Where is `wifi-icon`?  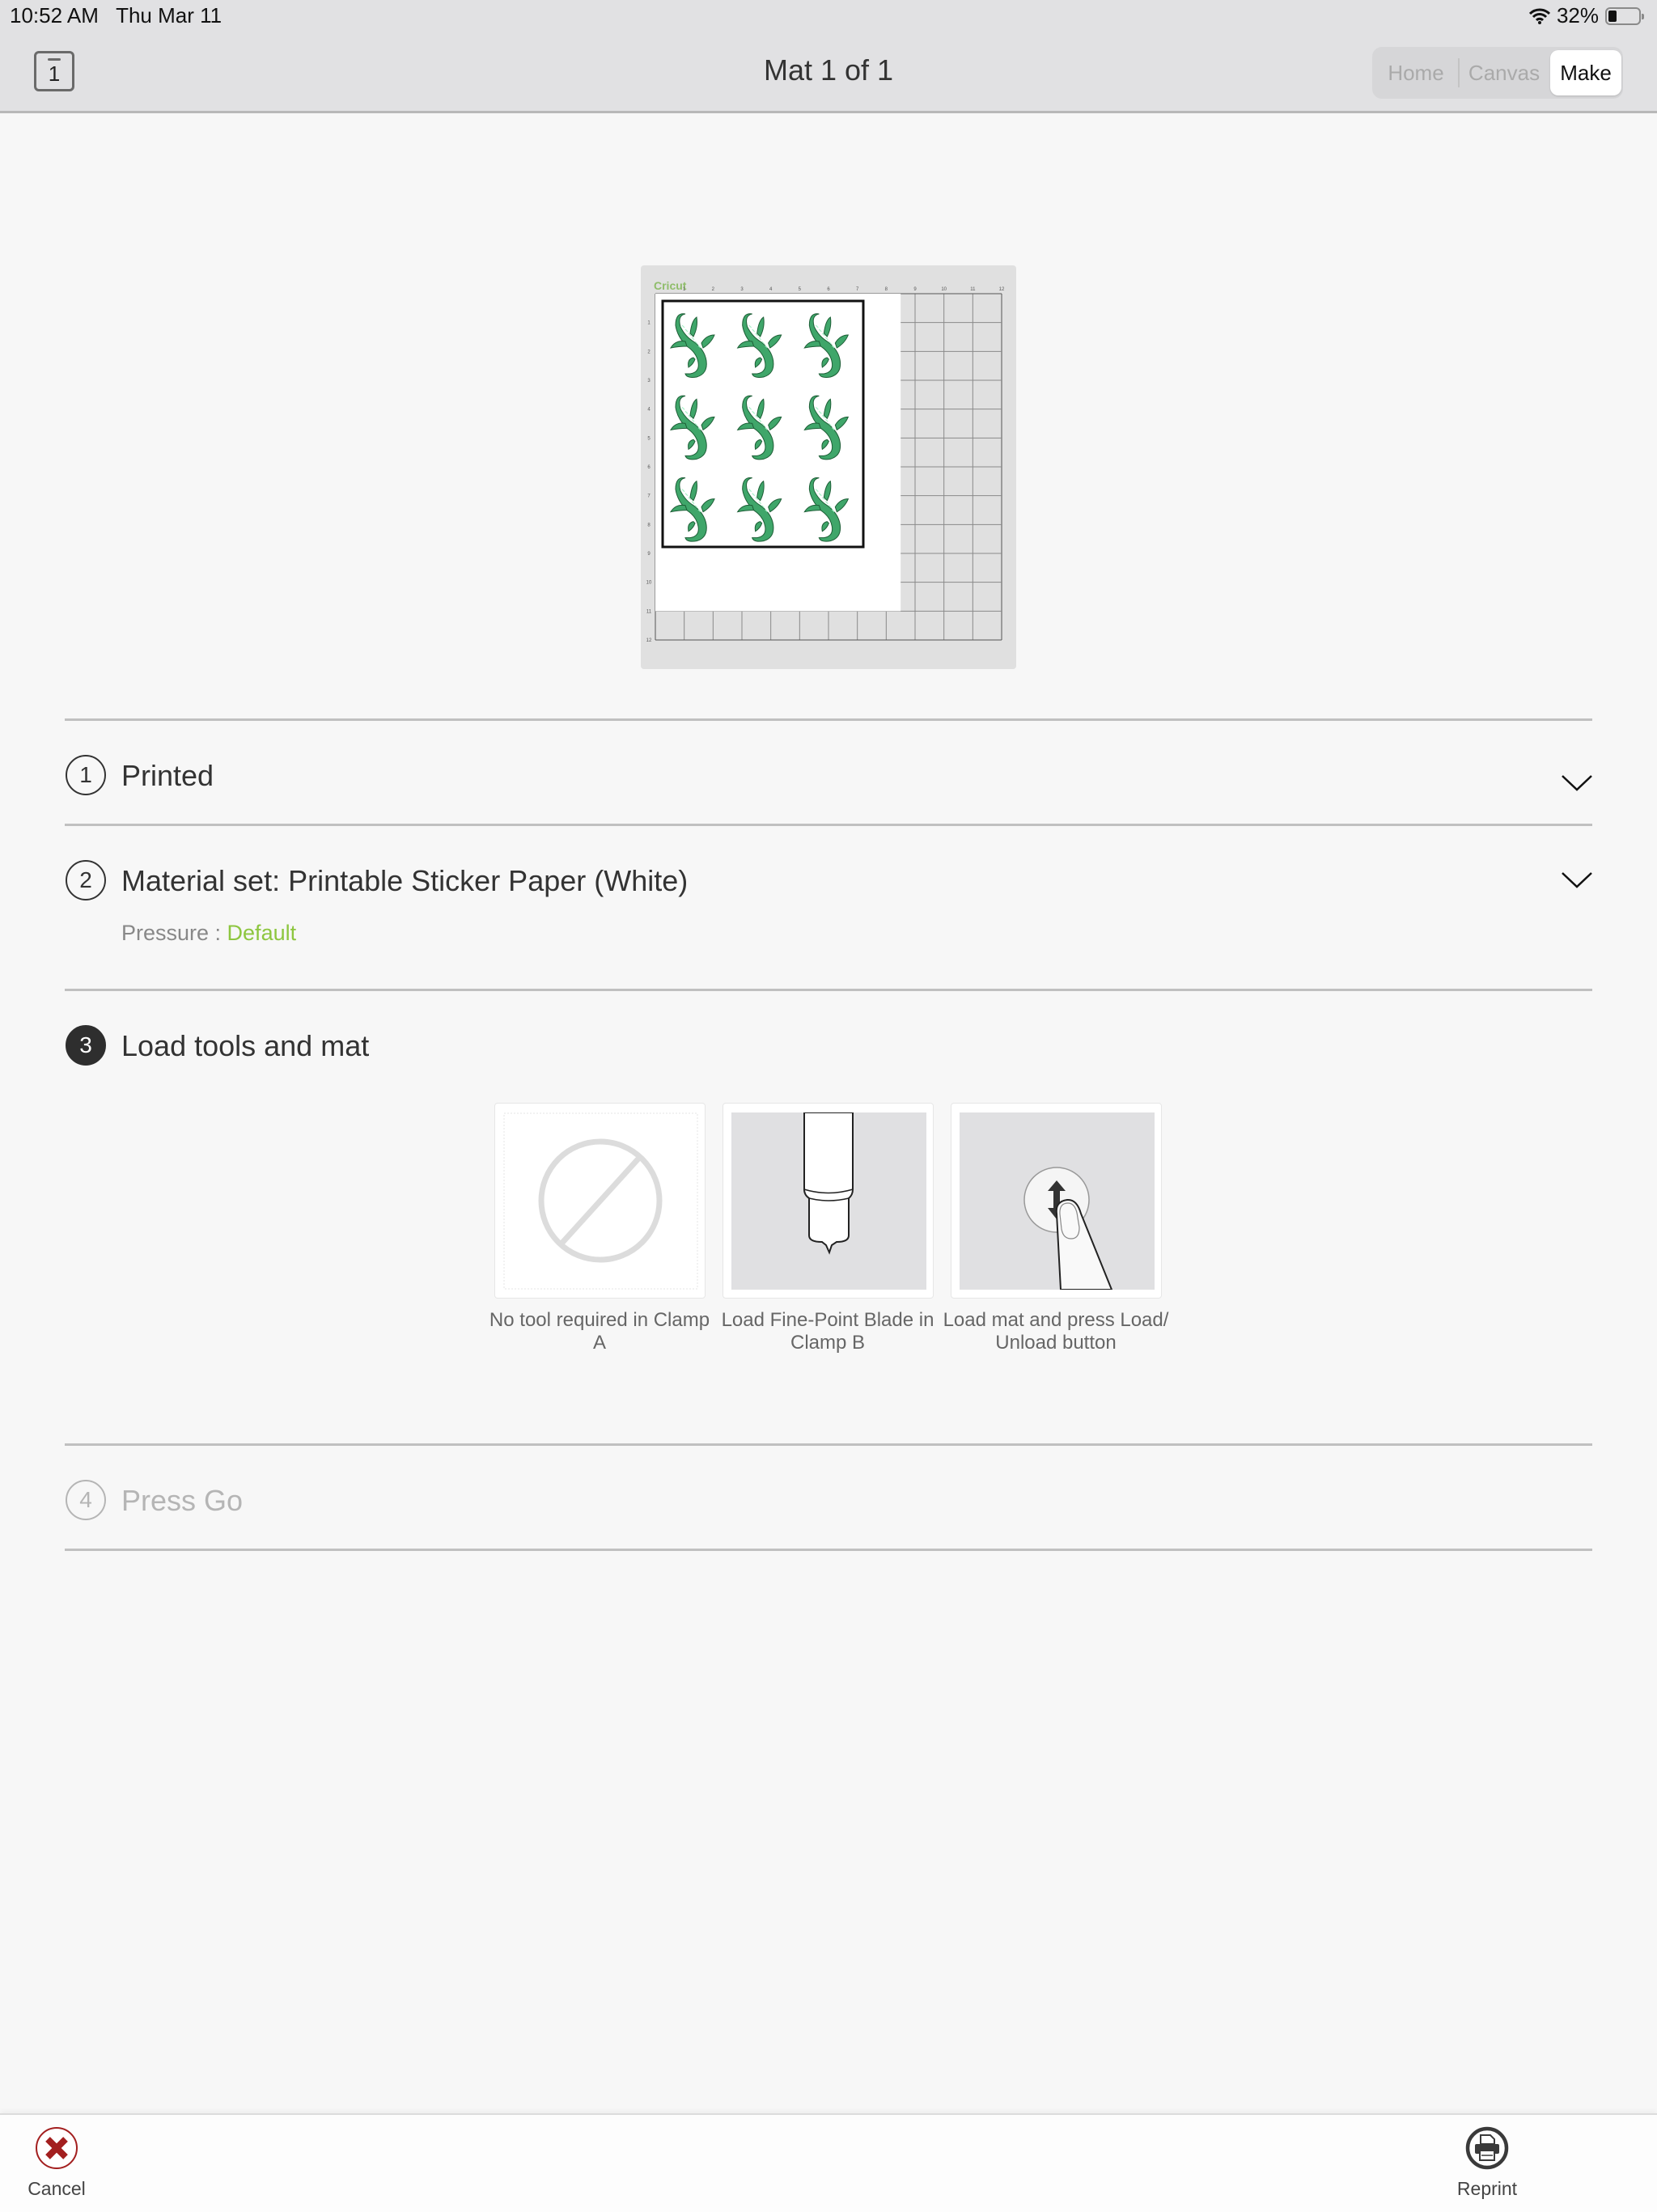
wifi-icon is located at coordinates (1539, 16).